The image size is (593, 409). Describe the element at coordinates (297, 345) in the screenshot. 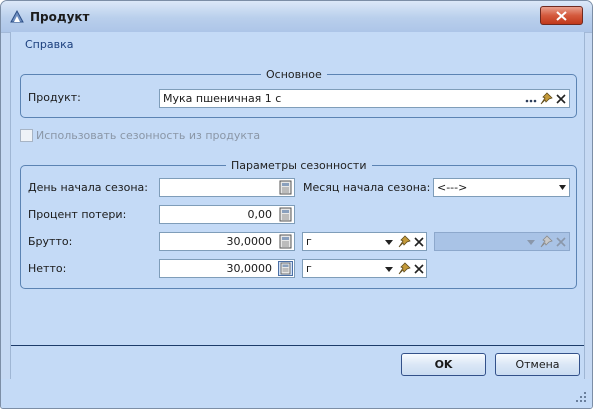

I see `footer-divider` at that location.